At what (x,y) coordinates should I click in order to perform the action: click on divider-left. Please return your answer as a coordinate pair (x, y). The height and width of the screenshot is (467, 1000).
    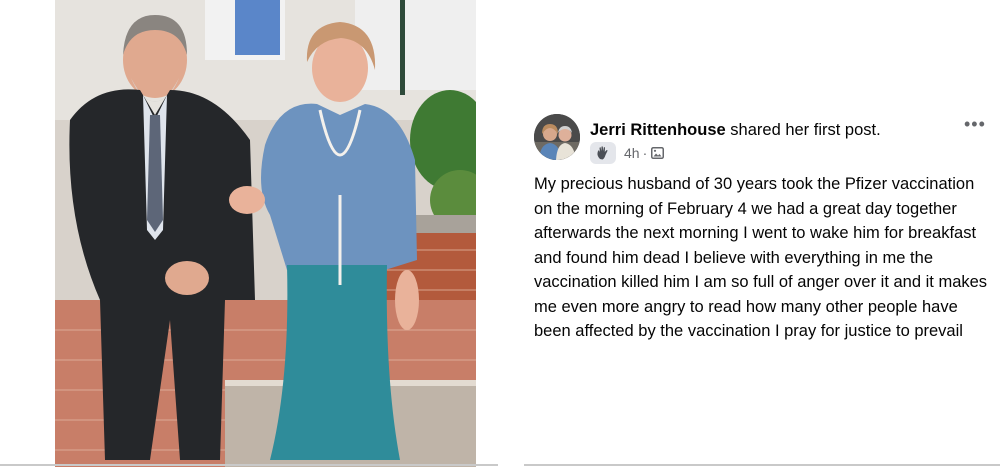
    Looking at the image, I should click on (249, 465).